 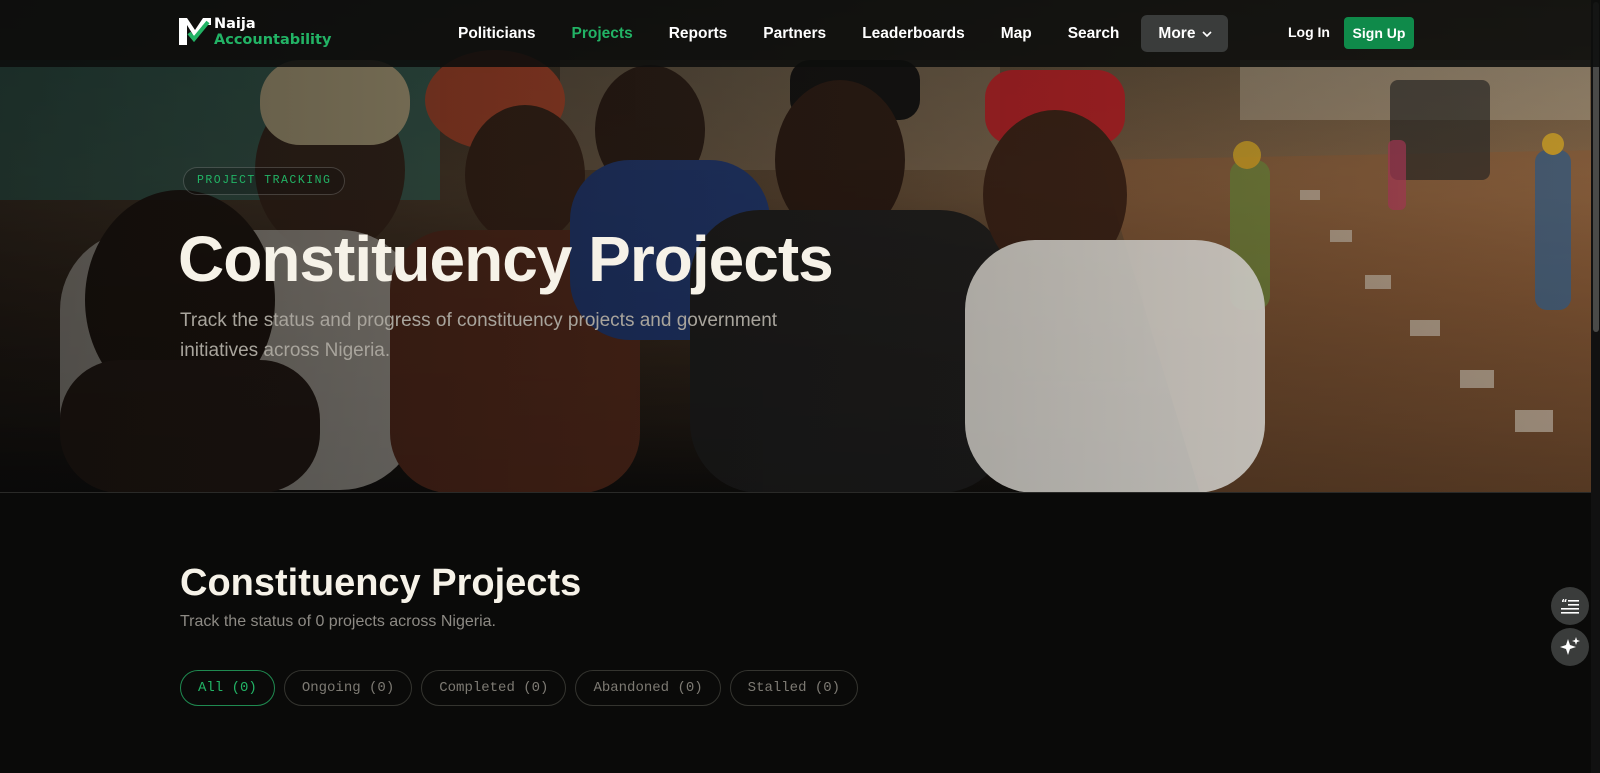 What do you see at coordinates (1207, 33) in the screenshot?
I see `chevron-down-icon` at bounding box center [1207, 33].